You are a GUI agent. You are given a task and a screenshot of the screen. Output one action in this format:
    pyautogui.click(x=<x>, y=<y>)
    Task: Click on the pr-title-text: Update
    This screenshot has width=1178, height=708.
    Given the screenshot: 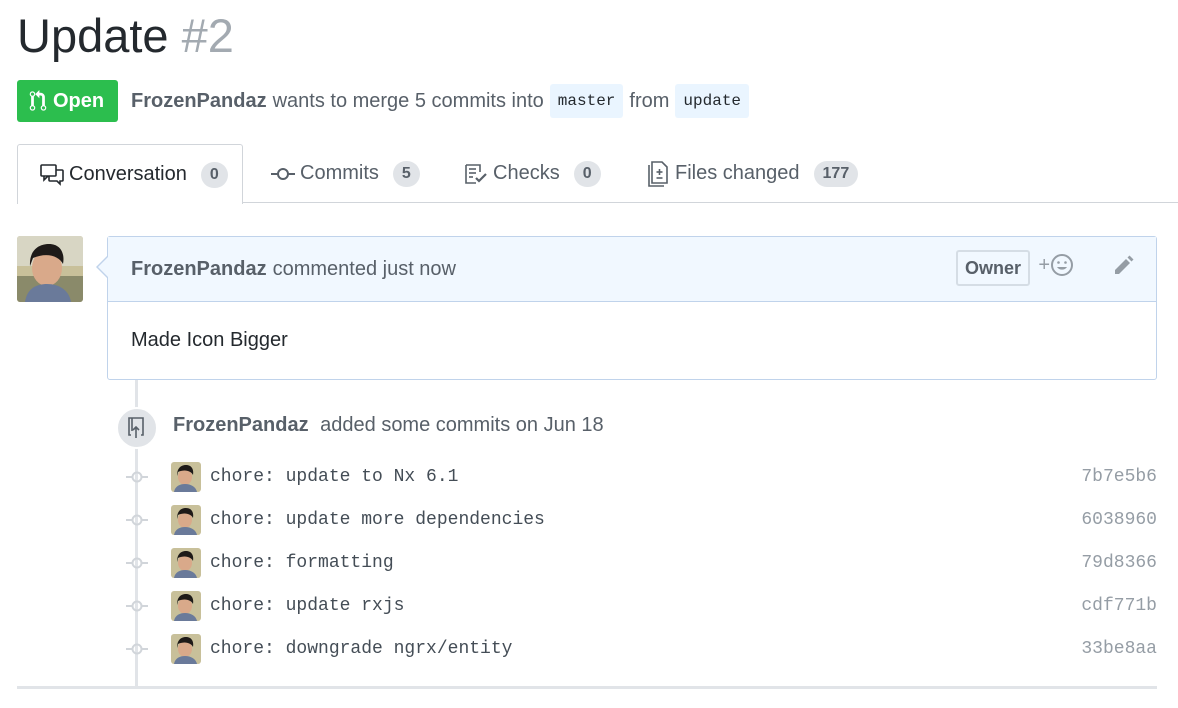 What is the action you would take?
    pyautogui.click(x=93, y=35)
    